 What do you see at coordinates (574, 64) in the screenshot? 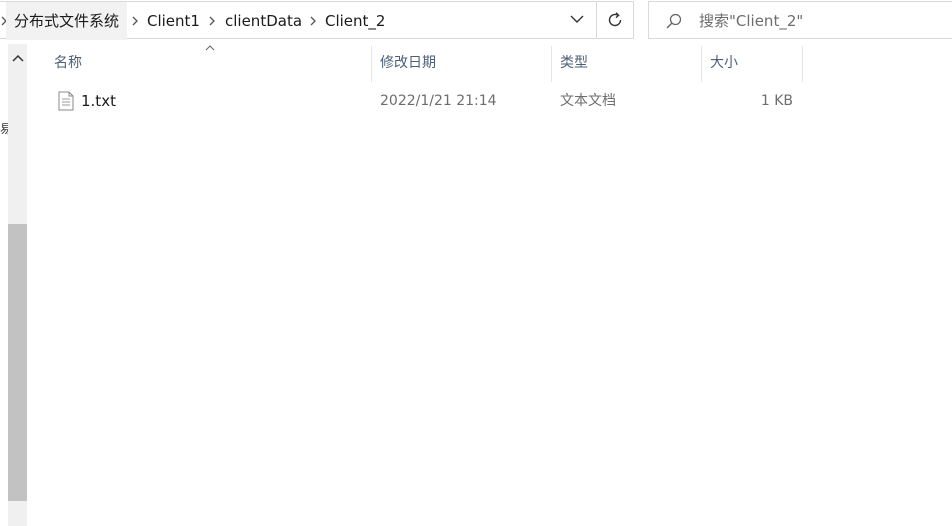
I see `column-type: 类型` at bounding box center [574, 64].